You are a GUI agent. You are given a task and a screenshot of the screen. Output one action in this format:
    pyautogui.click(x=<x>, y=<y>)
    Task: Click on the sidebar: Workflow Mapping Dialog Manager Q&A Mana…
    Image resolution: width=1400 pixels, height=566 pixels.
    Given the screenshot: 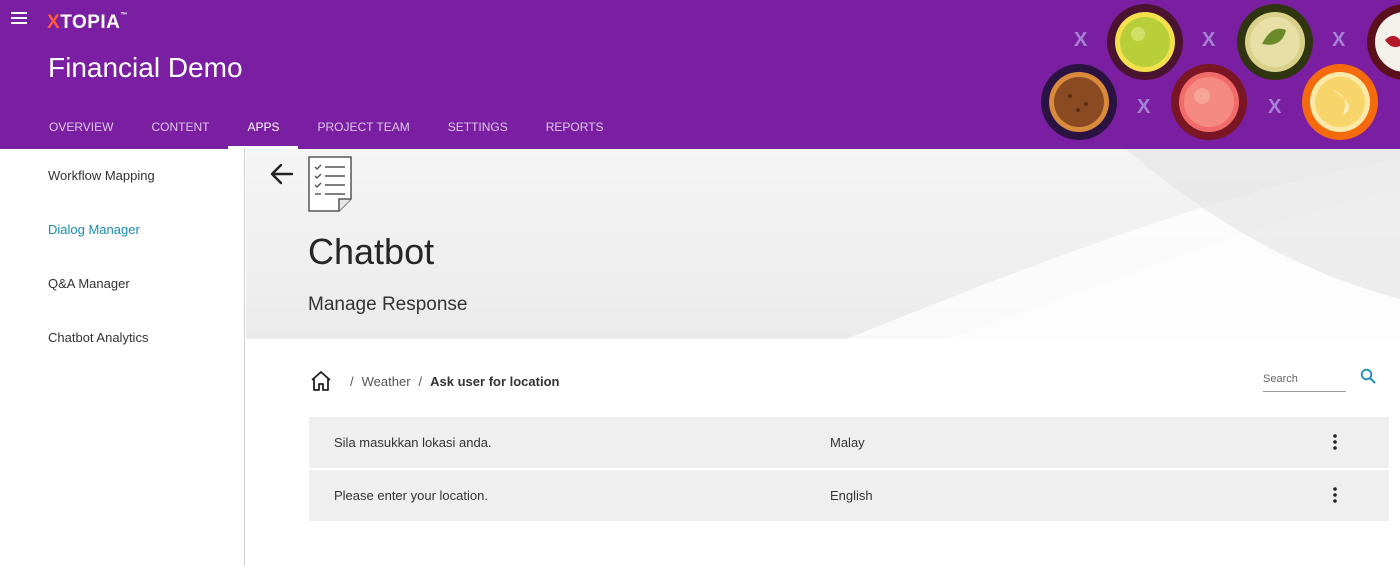 What is the action you would take?
    pyautogui.click(x=122, y=357)
    